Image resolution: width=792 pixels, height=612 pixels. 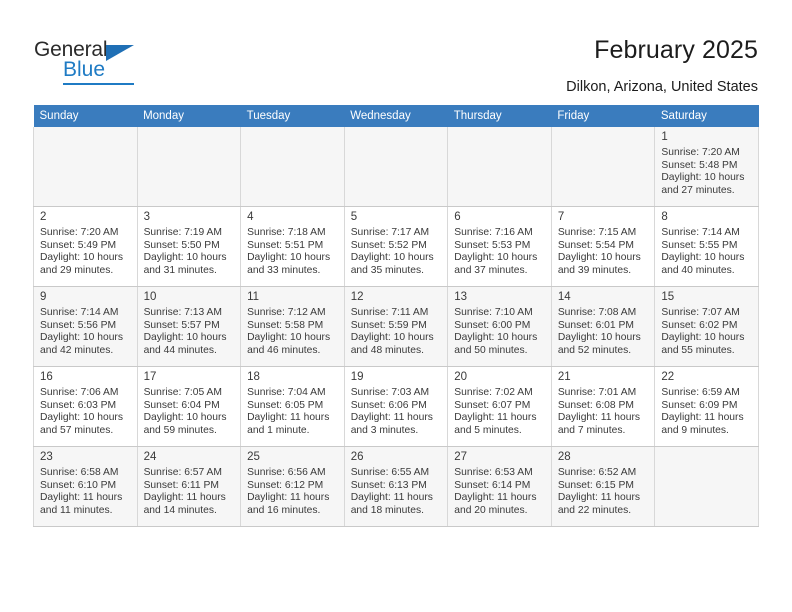 What do you see at coordinates (495, 424) in the screenshot?
I see `daylight-text: Daylight: 11 hours and 5 minutes.` at bounding box center [495, 424].